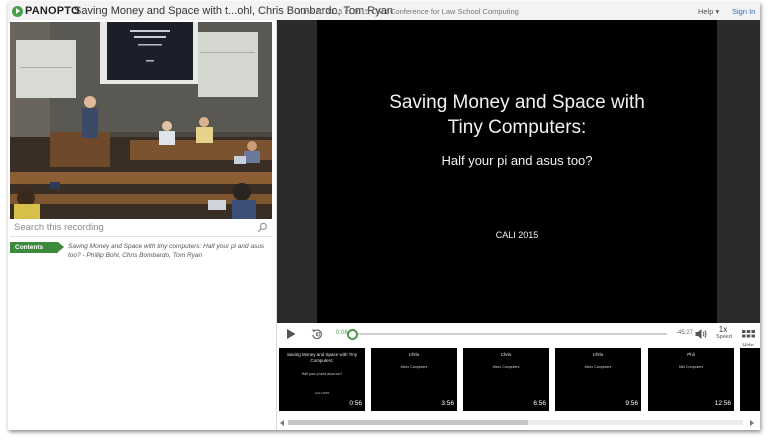  What do you see at coordinates (691, 367) in the screenshot?
I see `thumbnail-subtitle: Mini Computers` at bounding box center [691, 367].